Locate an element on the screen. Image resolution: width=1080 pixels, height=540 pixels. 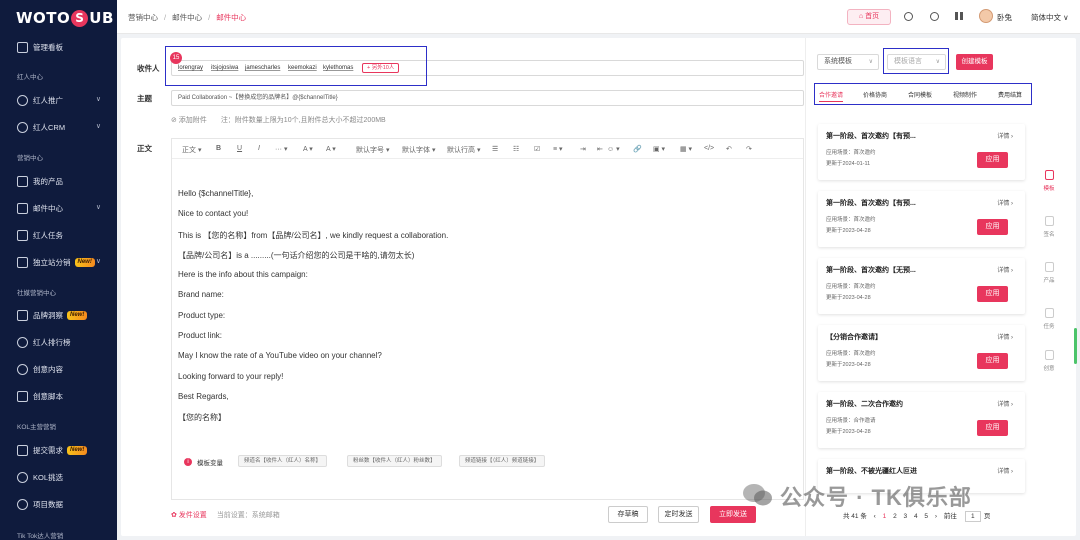
save-draft-button: 存草稿 is located at coordinates (628, 514).